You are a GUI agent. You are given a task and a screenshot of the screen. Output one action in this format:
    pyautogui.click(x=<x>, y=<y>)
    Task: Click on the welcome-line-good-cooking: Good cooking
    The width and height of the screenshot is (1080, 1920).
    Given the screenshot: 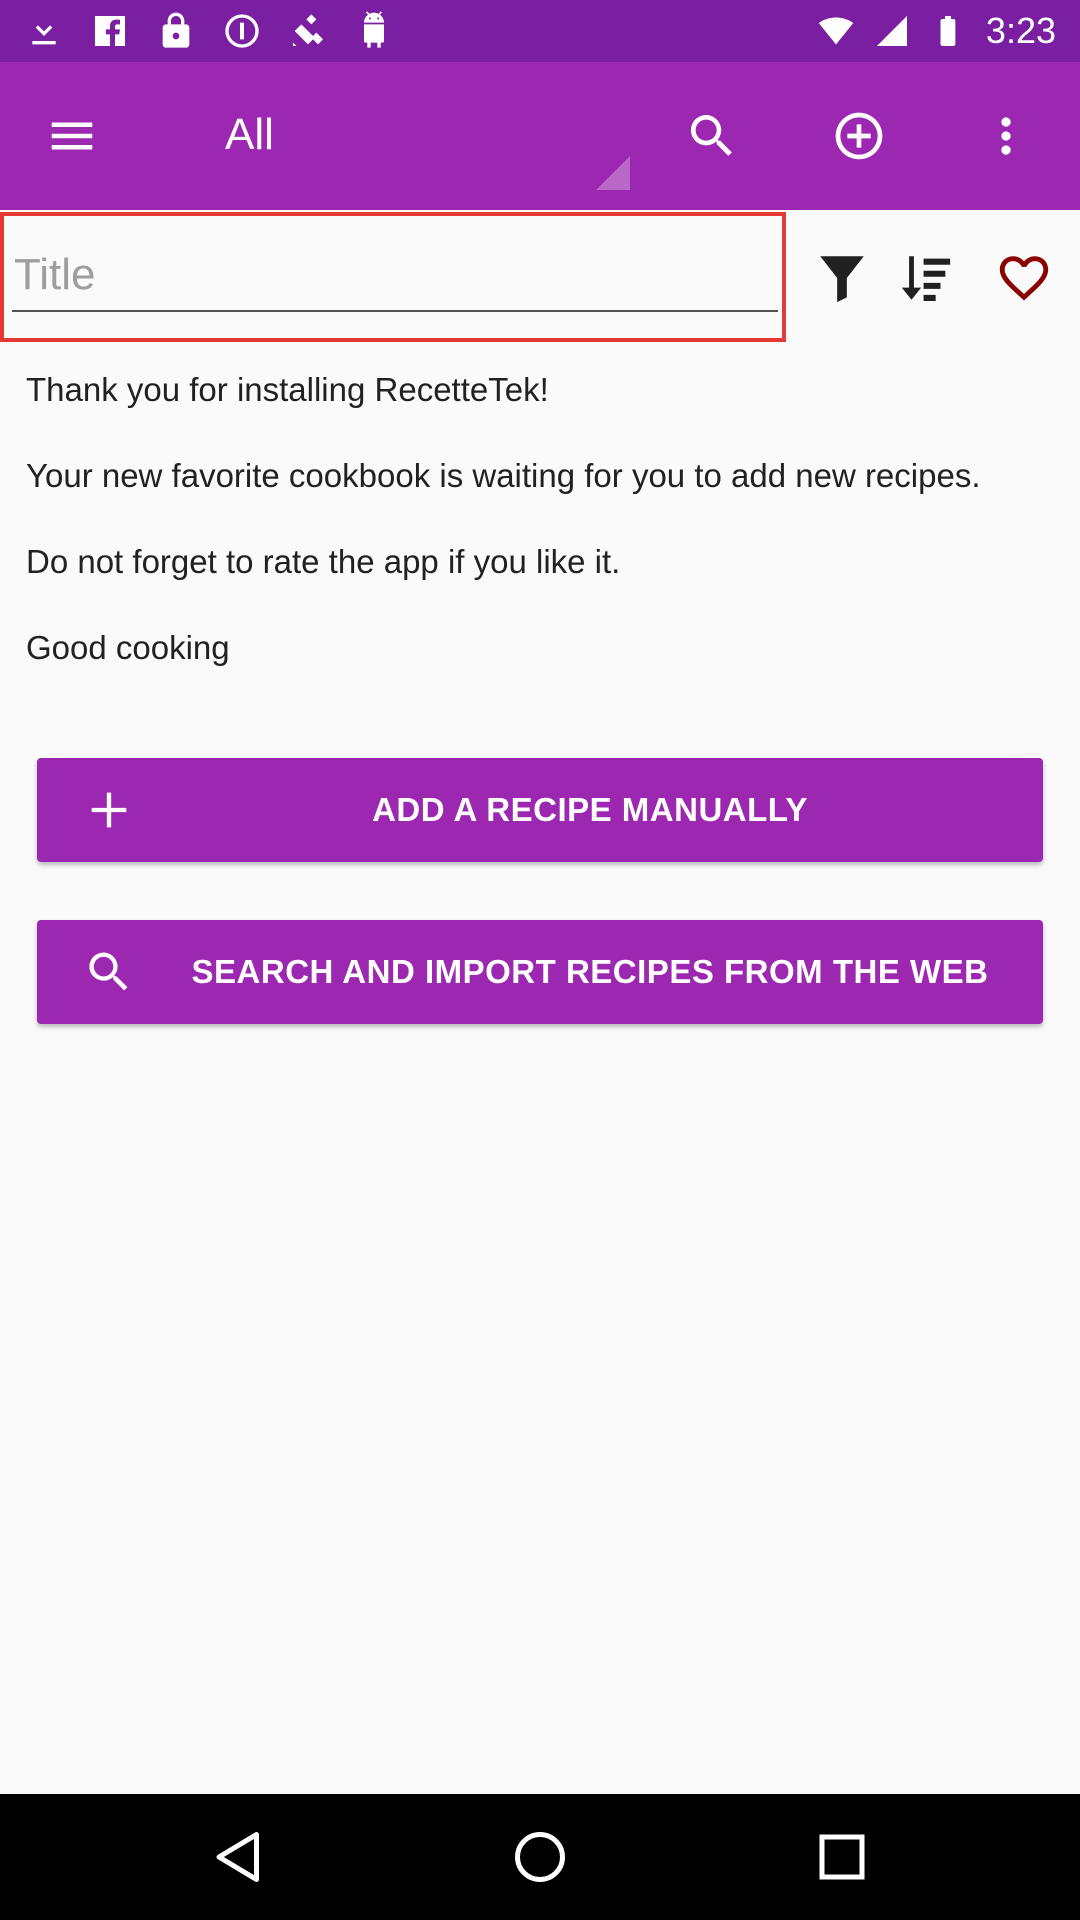 What is the action you would take?
    pyautogui.click(x=128, y=647)
    